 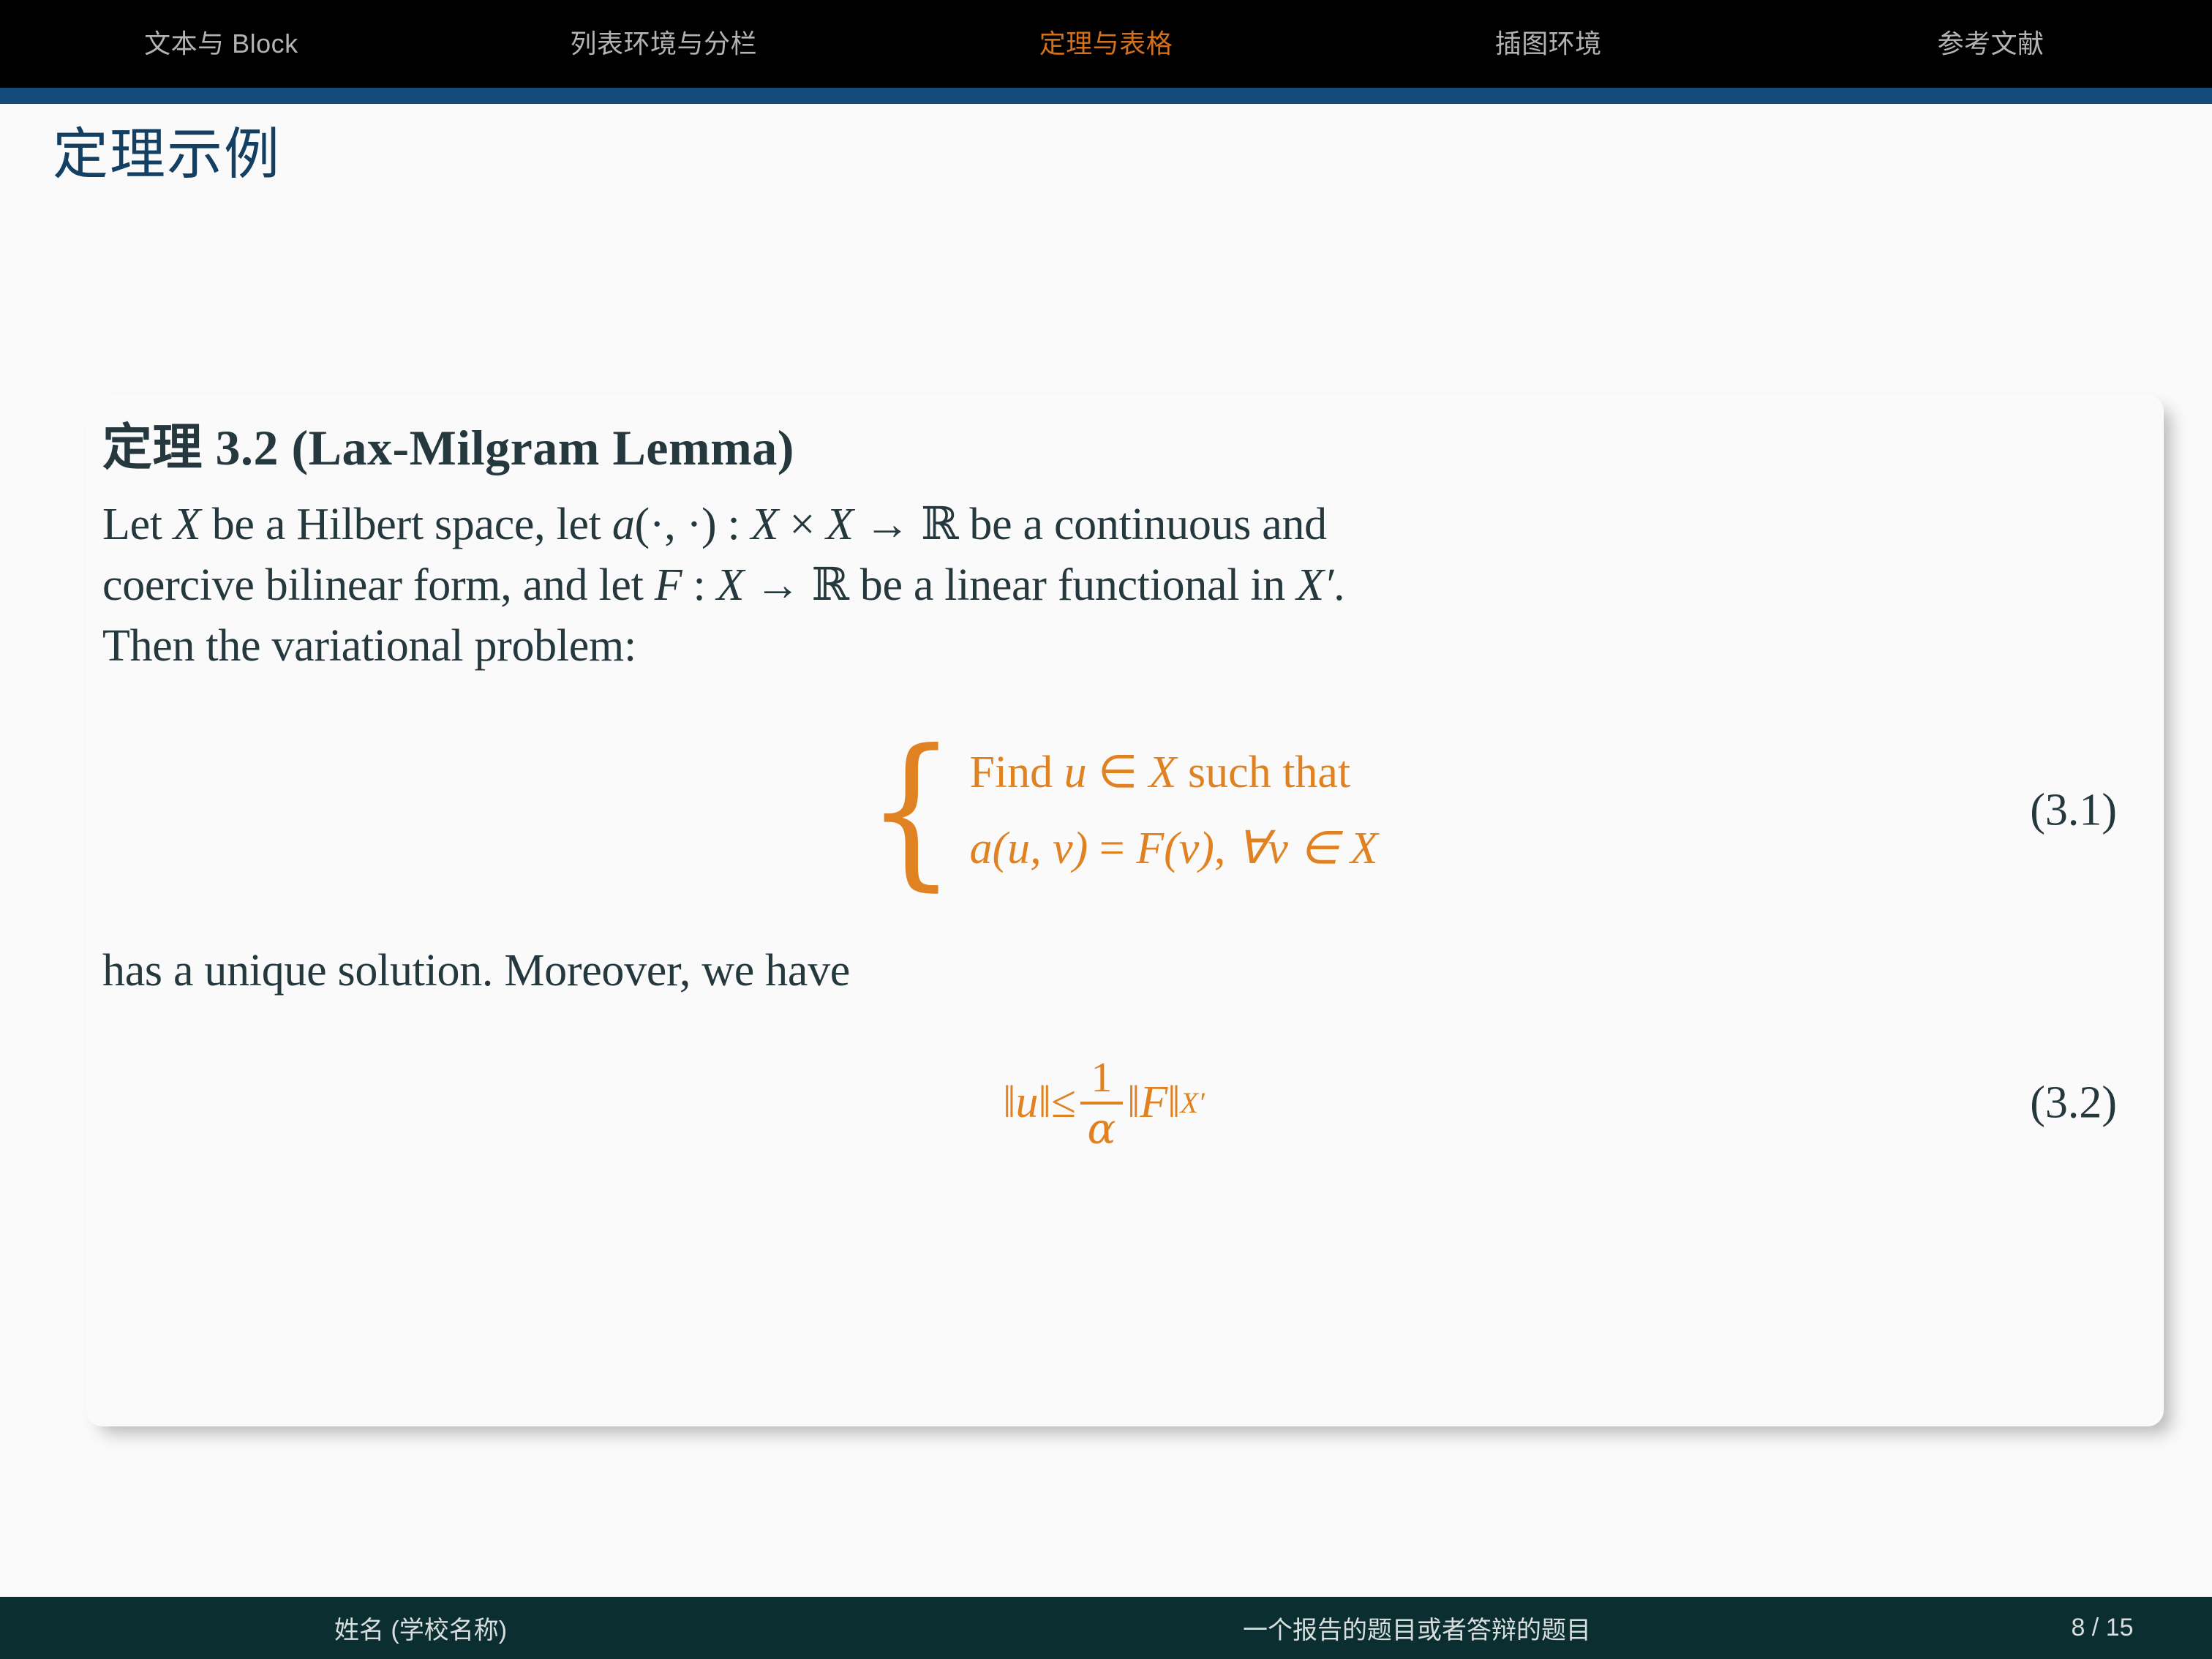 I want to click on theorem-heading: 定理 3.2 (Lax-Milgram Lemma), so click(x=1118, y=443).